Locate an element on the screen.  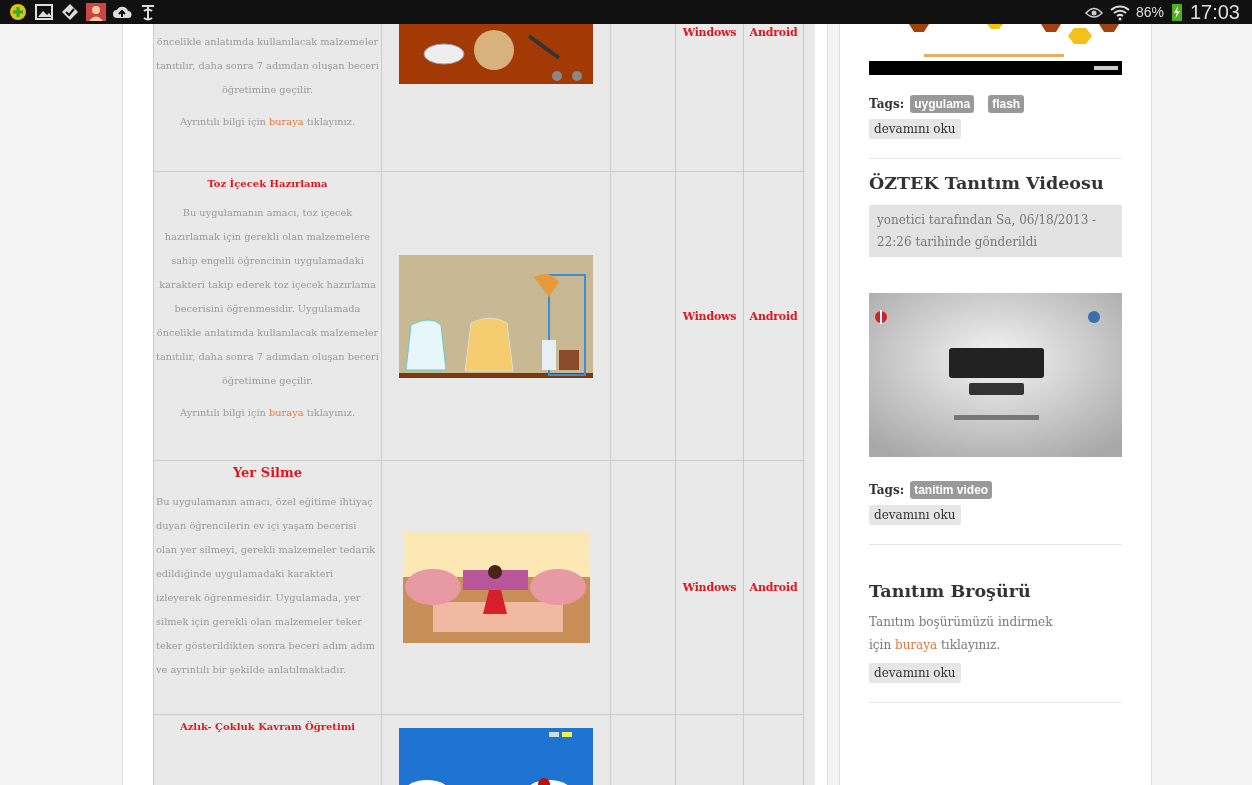
image-icon is located at coordinates (44, 12).